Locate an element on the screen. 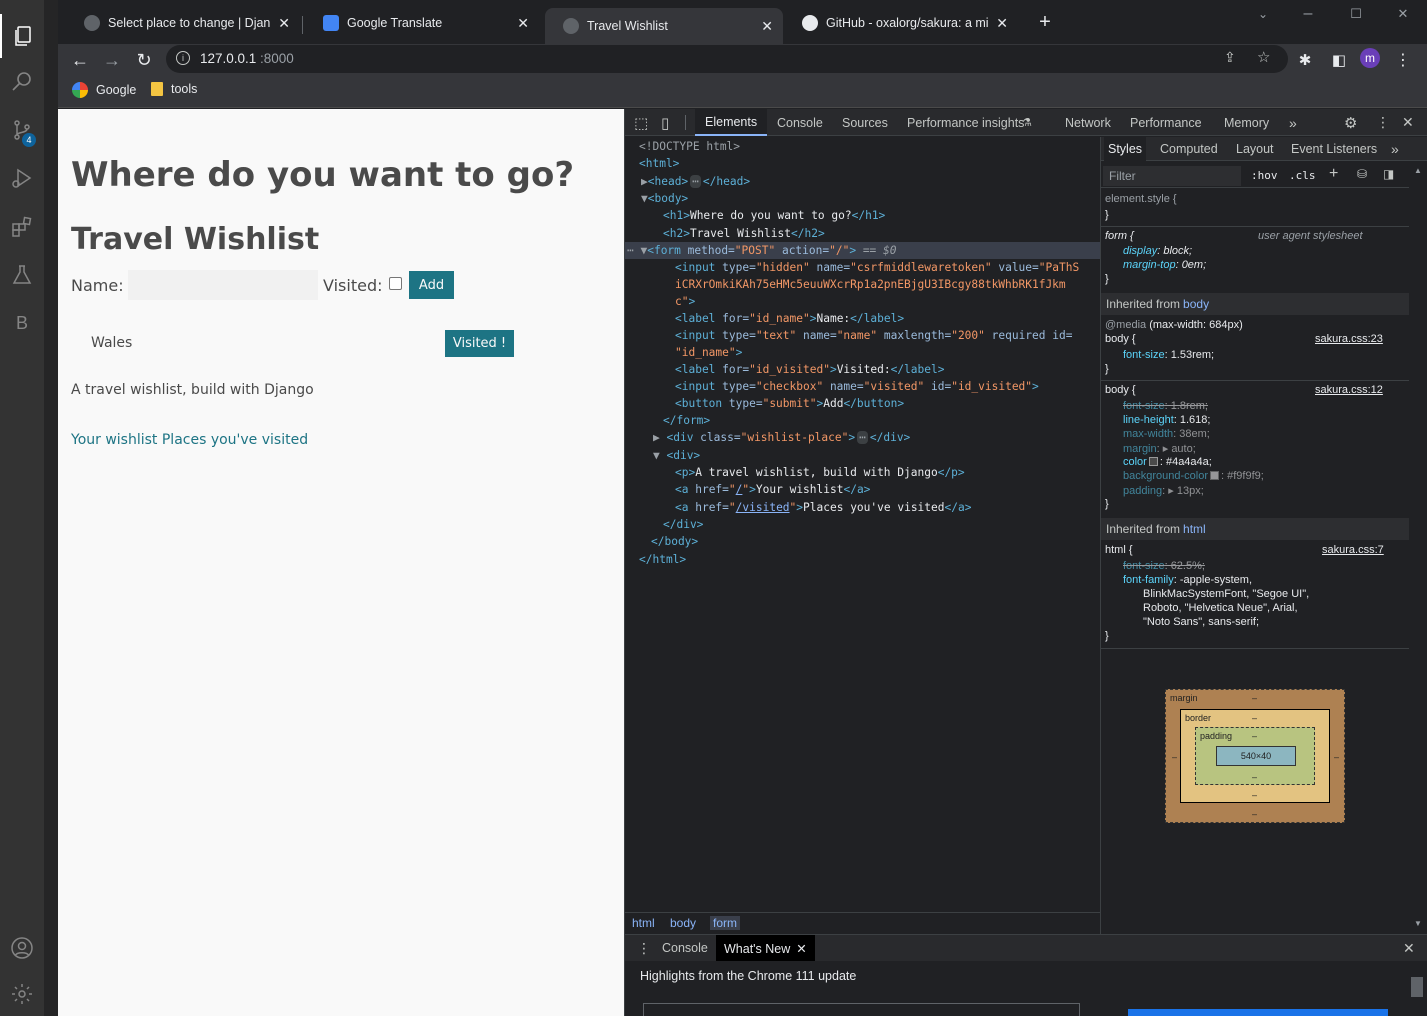 The height and width of the screenshot is (1016, 1427). subtab-layout: Layout is located at coordinates (1255, 149).